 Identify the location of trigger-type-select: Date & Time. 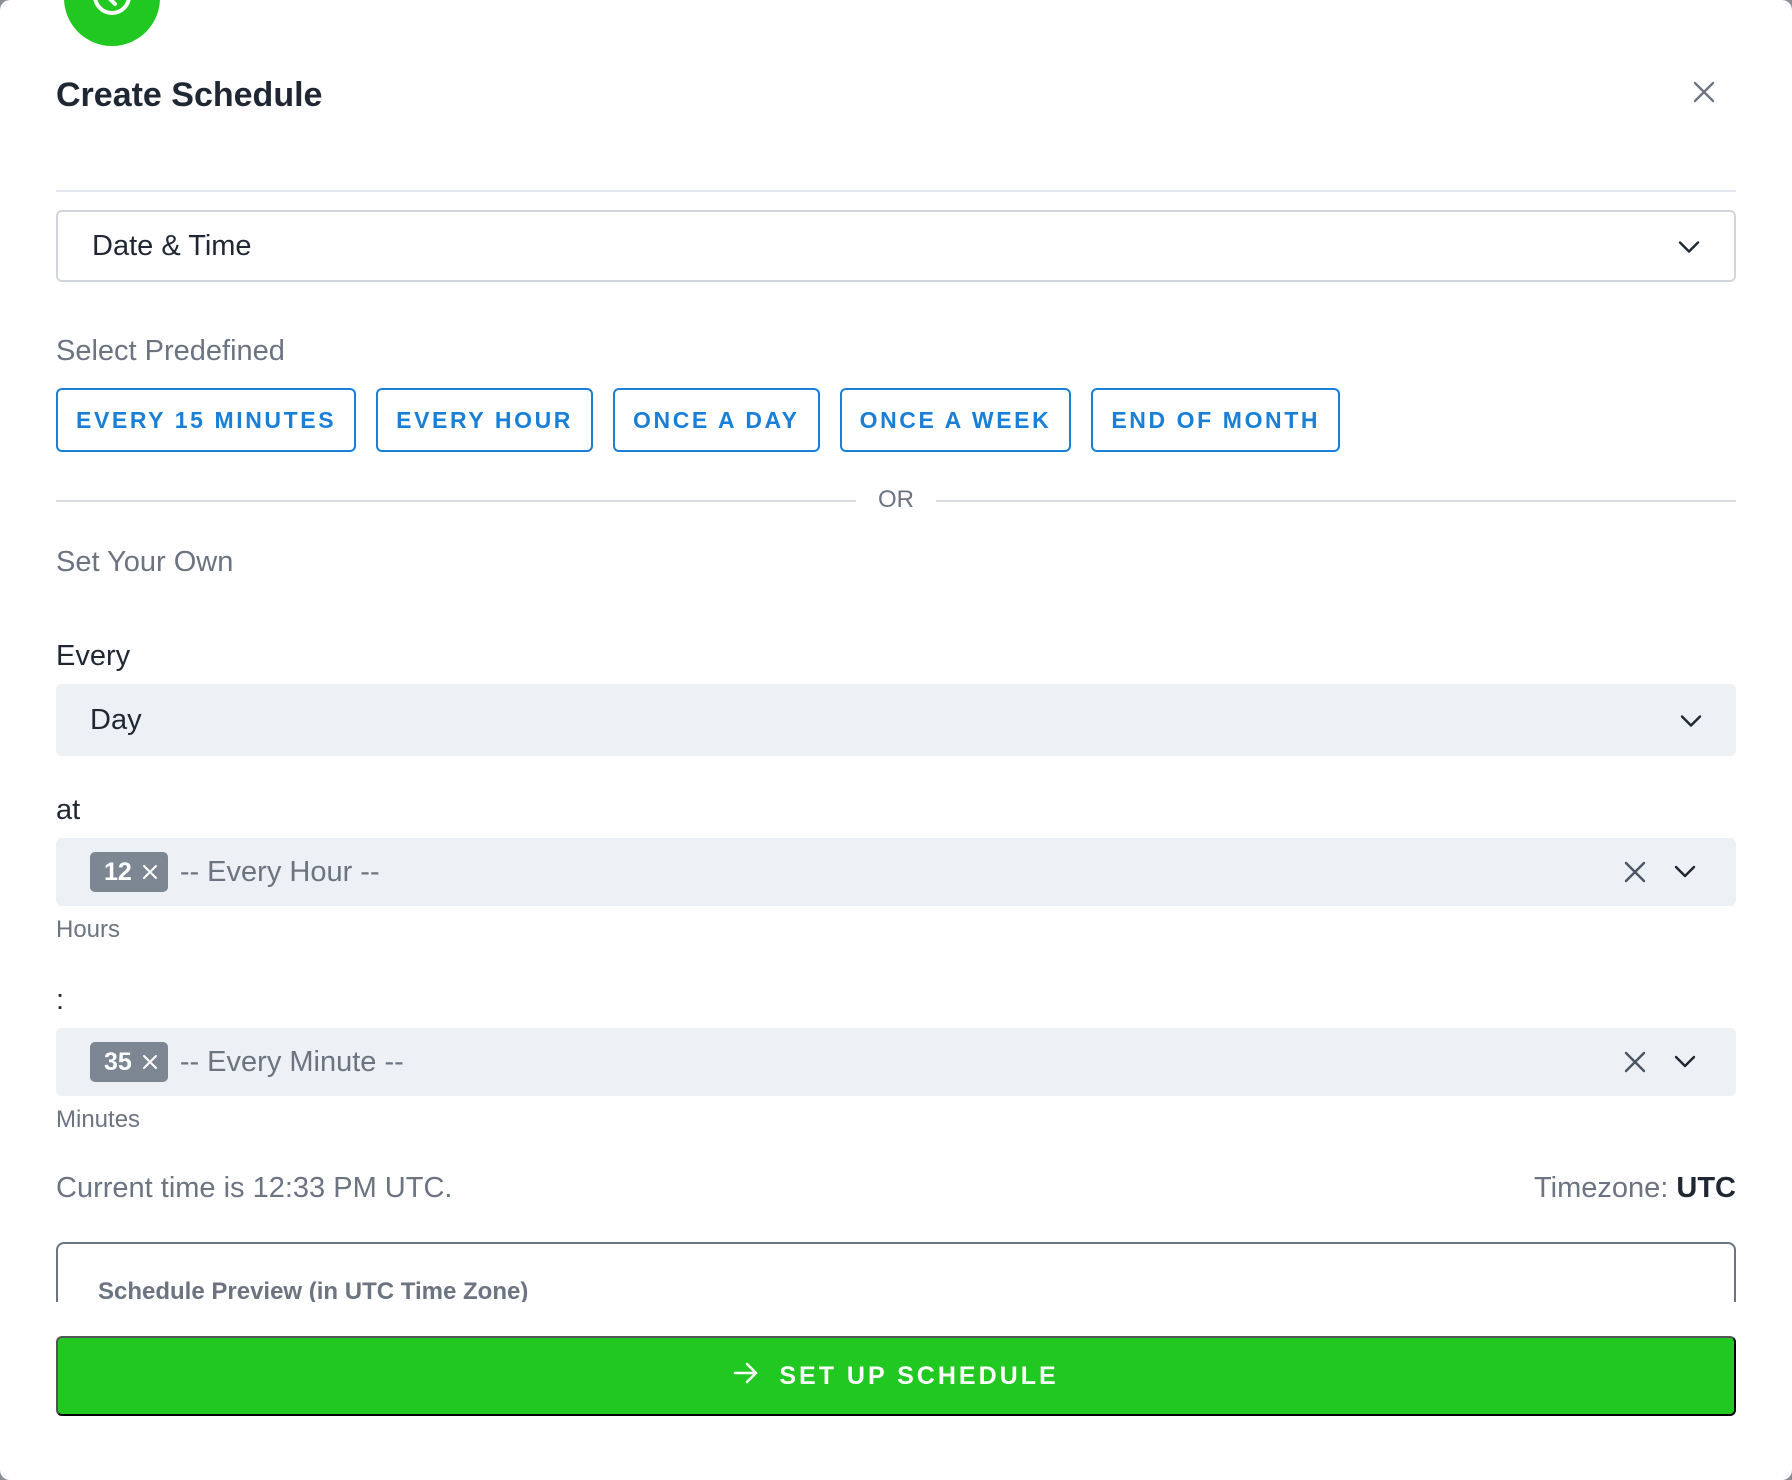
(896, 246).